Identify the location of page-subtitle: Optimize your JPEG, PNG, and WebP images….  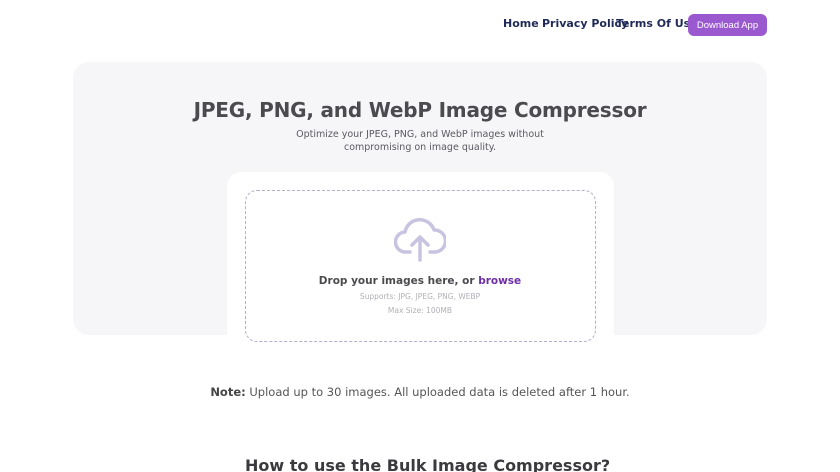
(420, 141).